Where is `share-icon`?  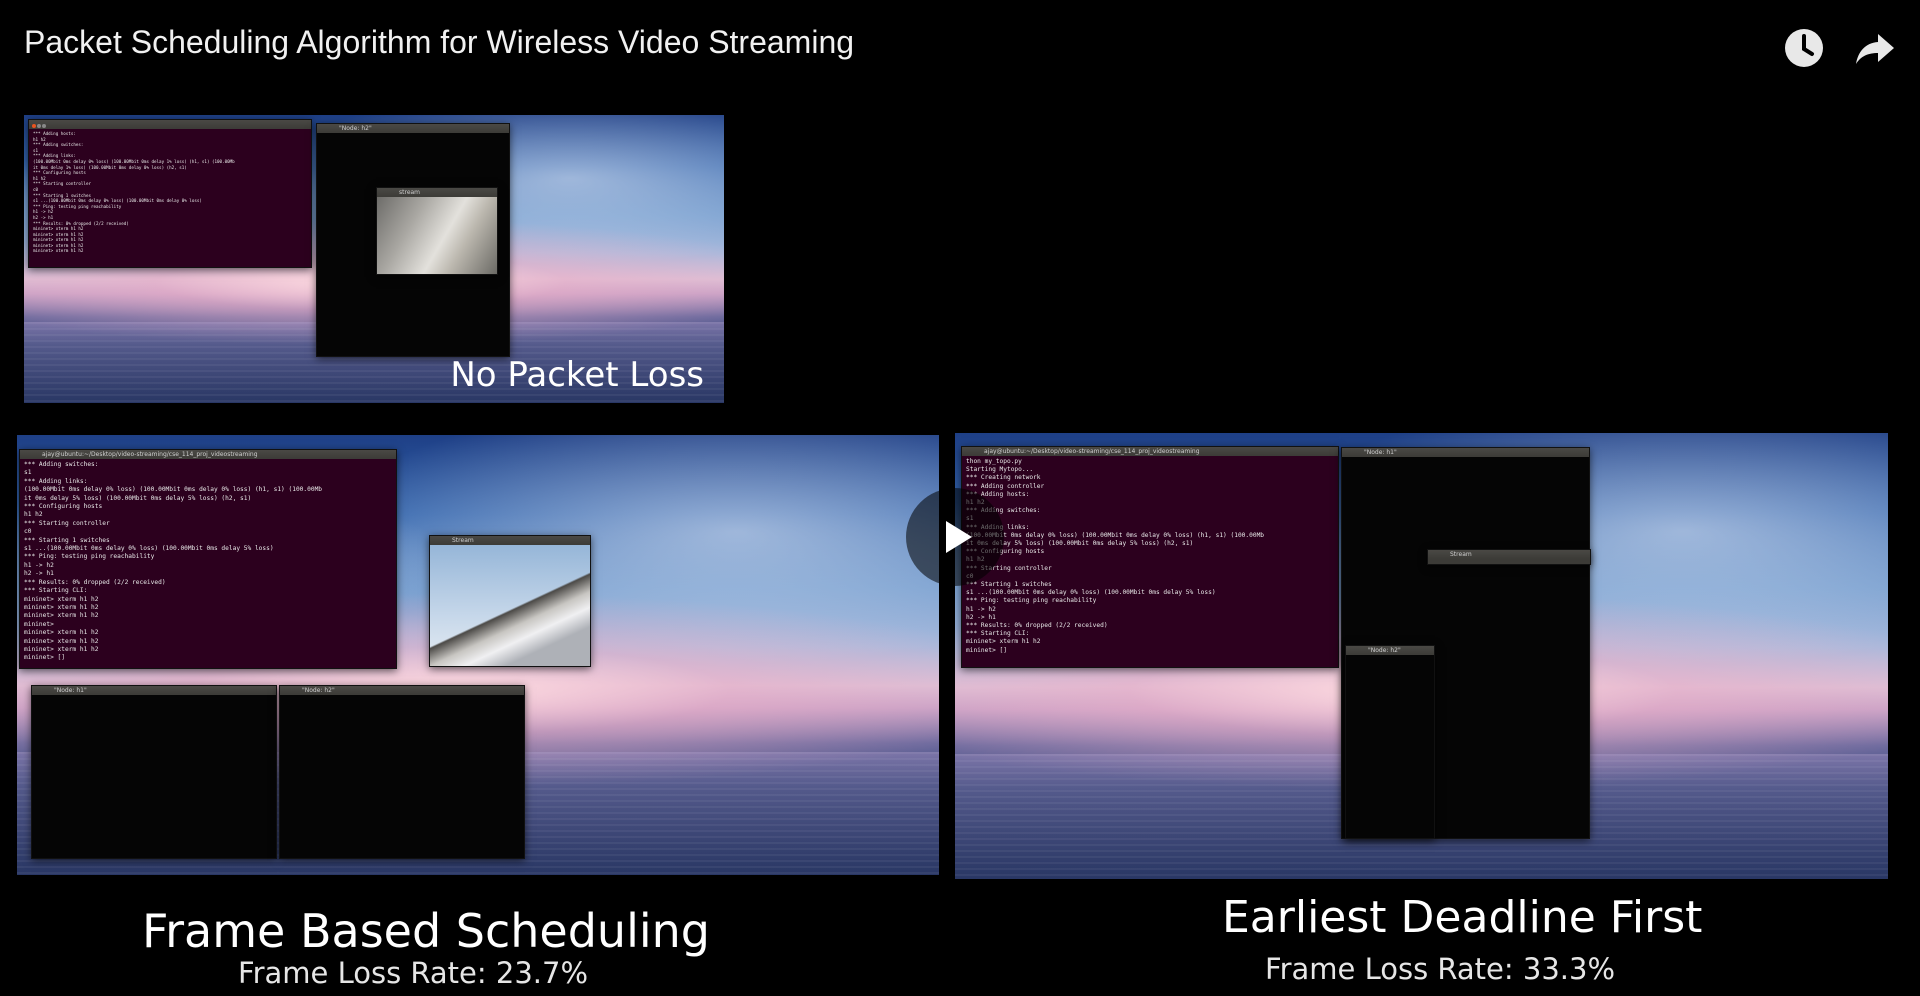
share-icon is located at coordinates (1874, 48).